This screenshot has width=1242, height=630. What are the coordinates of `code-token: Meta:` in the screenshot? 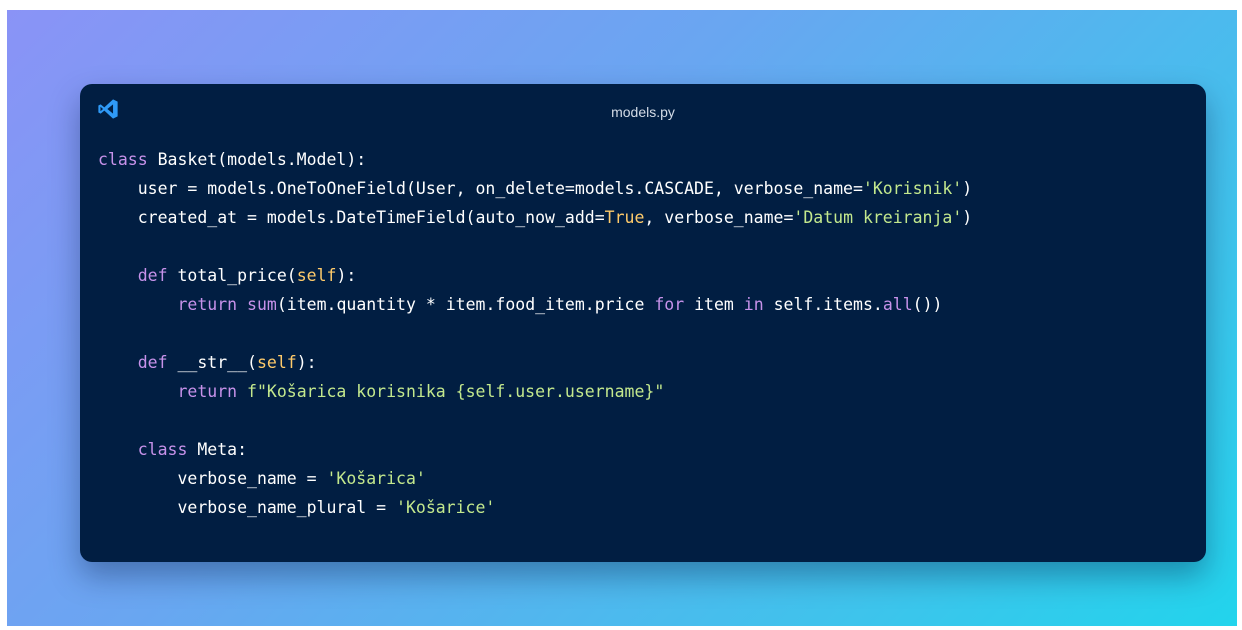 It's located at (222, 449).